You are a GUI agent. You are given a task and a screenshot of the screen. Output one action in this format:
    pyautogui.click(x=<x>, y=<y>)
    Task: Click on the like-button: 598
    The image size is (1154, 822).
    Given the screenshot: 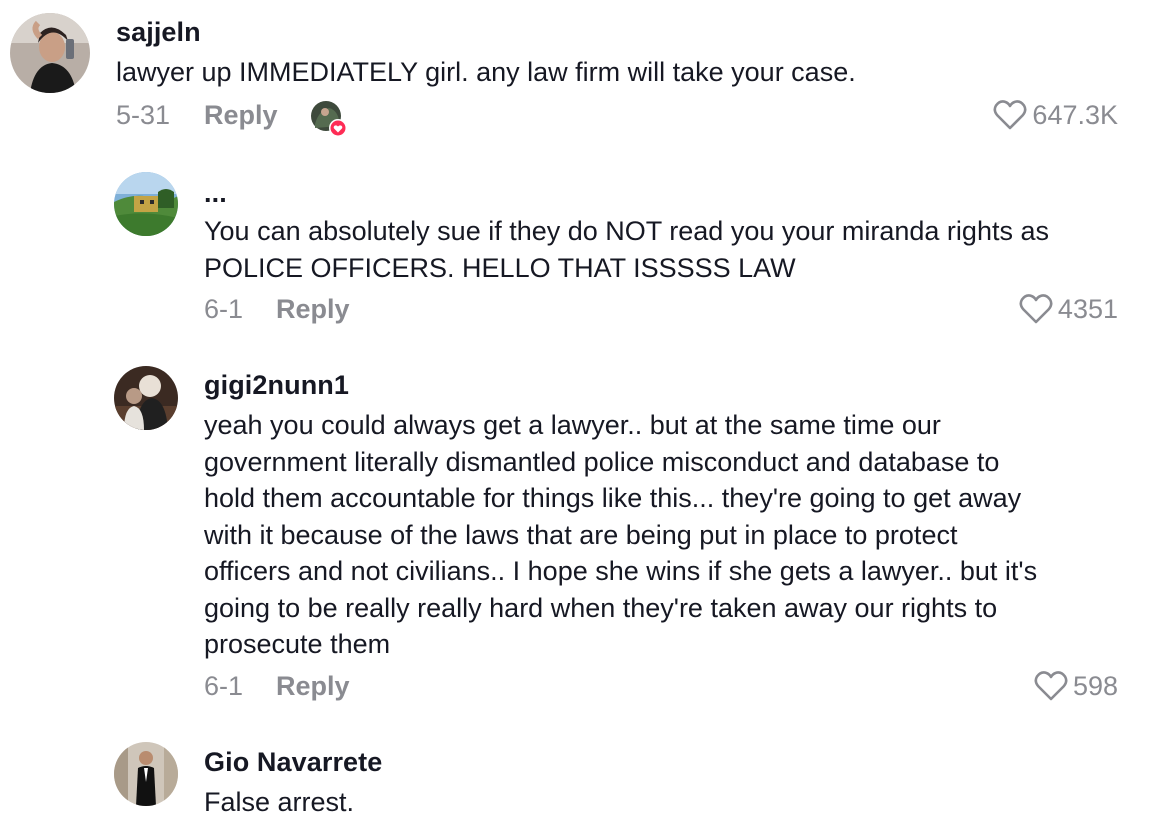 What is the action you would take?
    pyautogui.click(x=1075, y=686)
    